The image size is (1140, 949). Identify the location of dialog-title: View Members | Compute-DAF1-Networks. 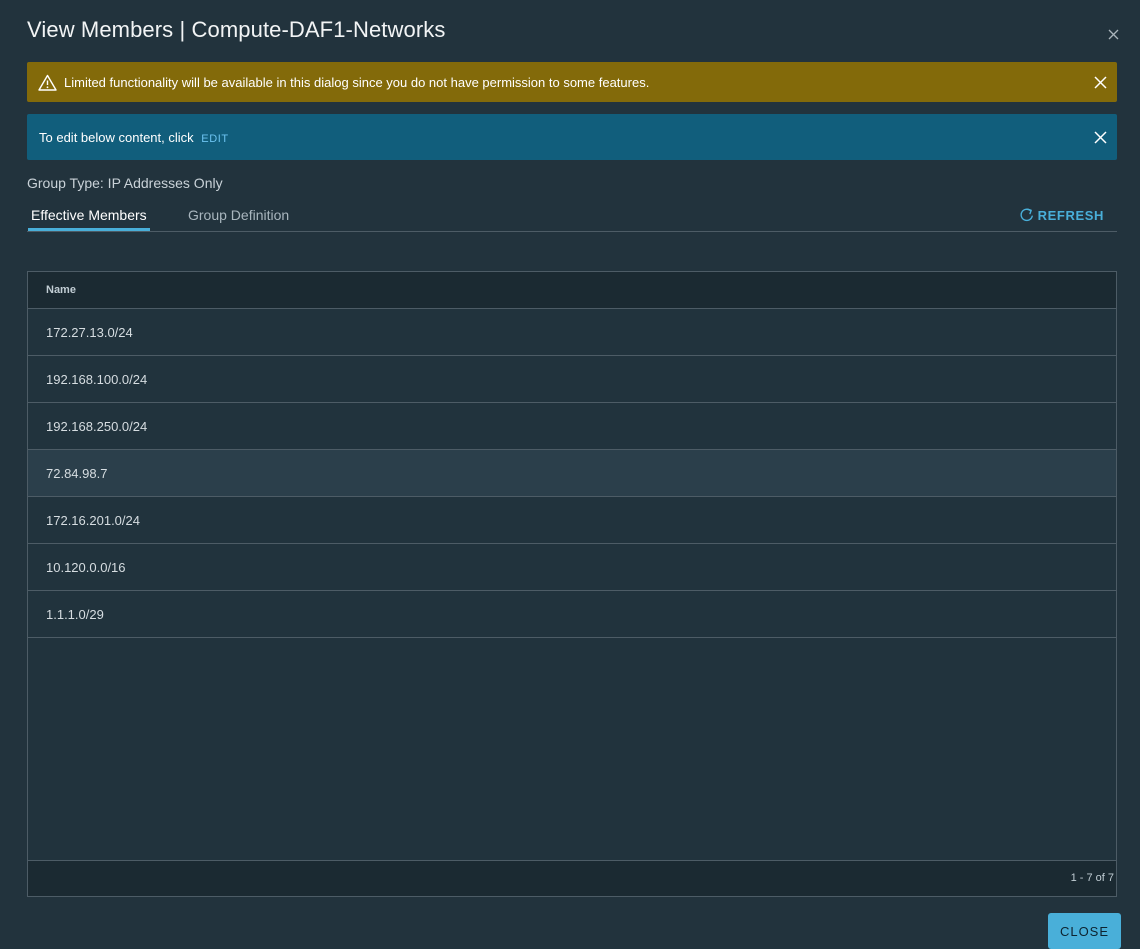
(236, 29).